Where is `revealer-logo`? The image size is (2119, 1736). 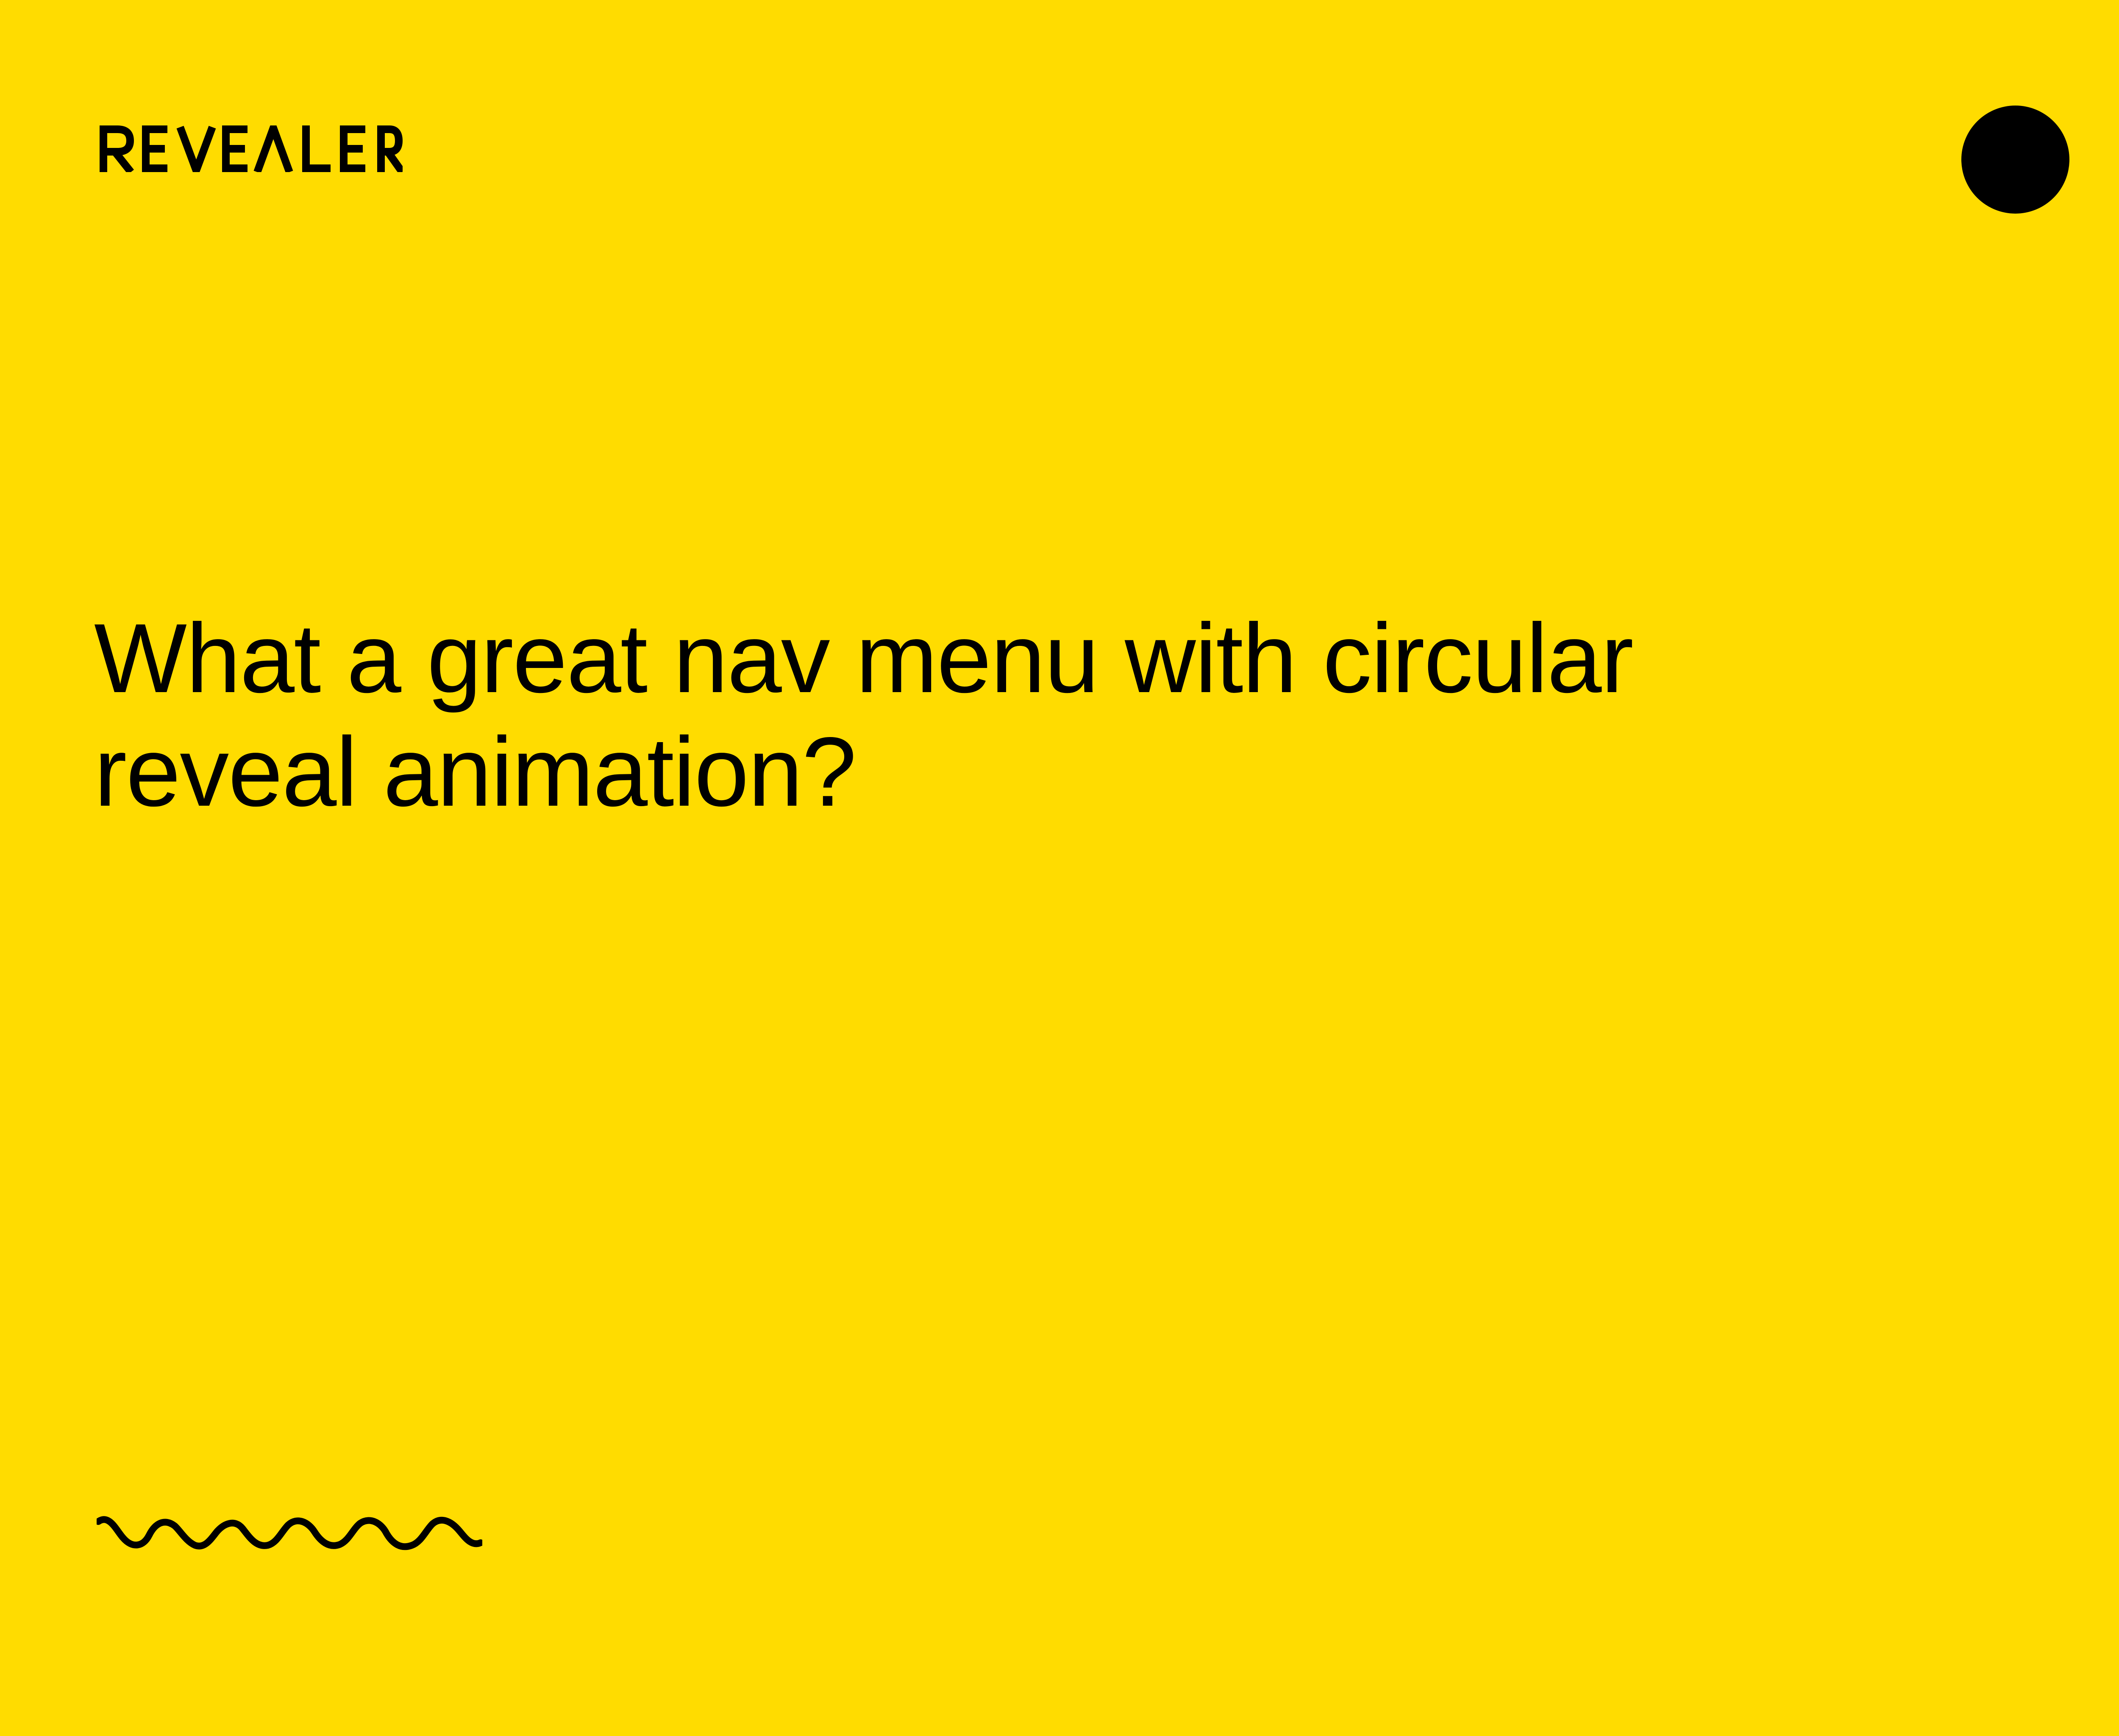
revealer-logo is located at coordinates (251, 148).